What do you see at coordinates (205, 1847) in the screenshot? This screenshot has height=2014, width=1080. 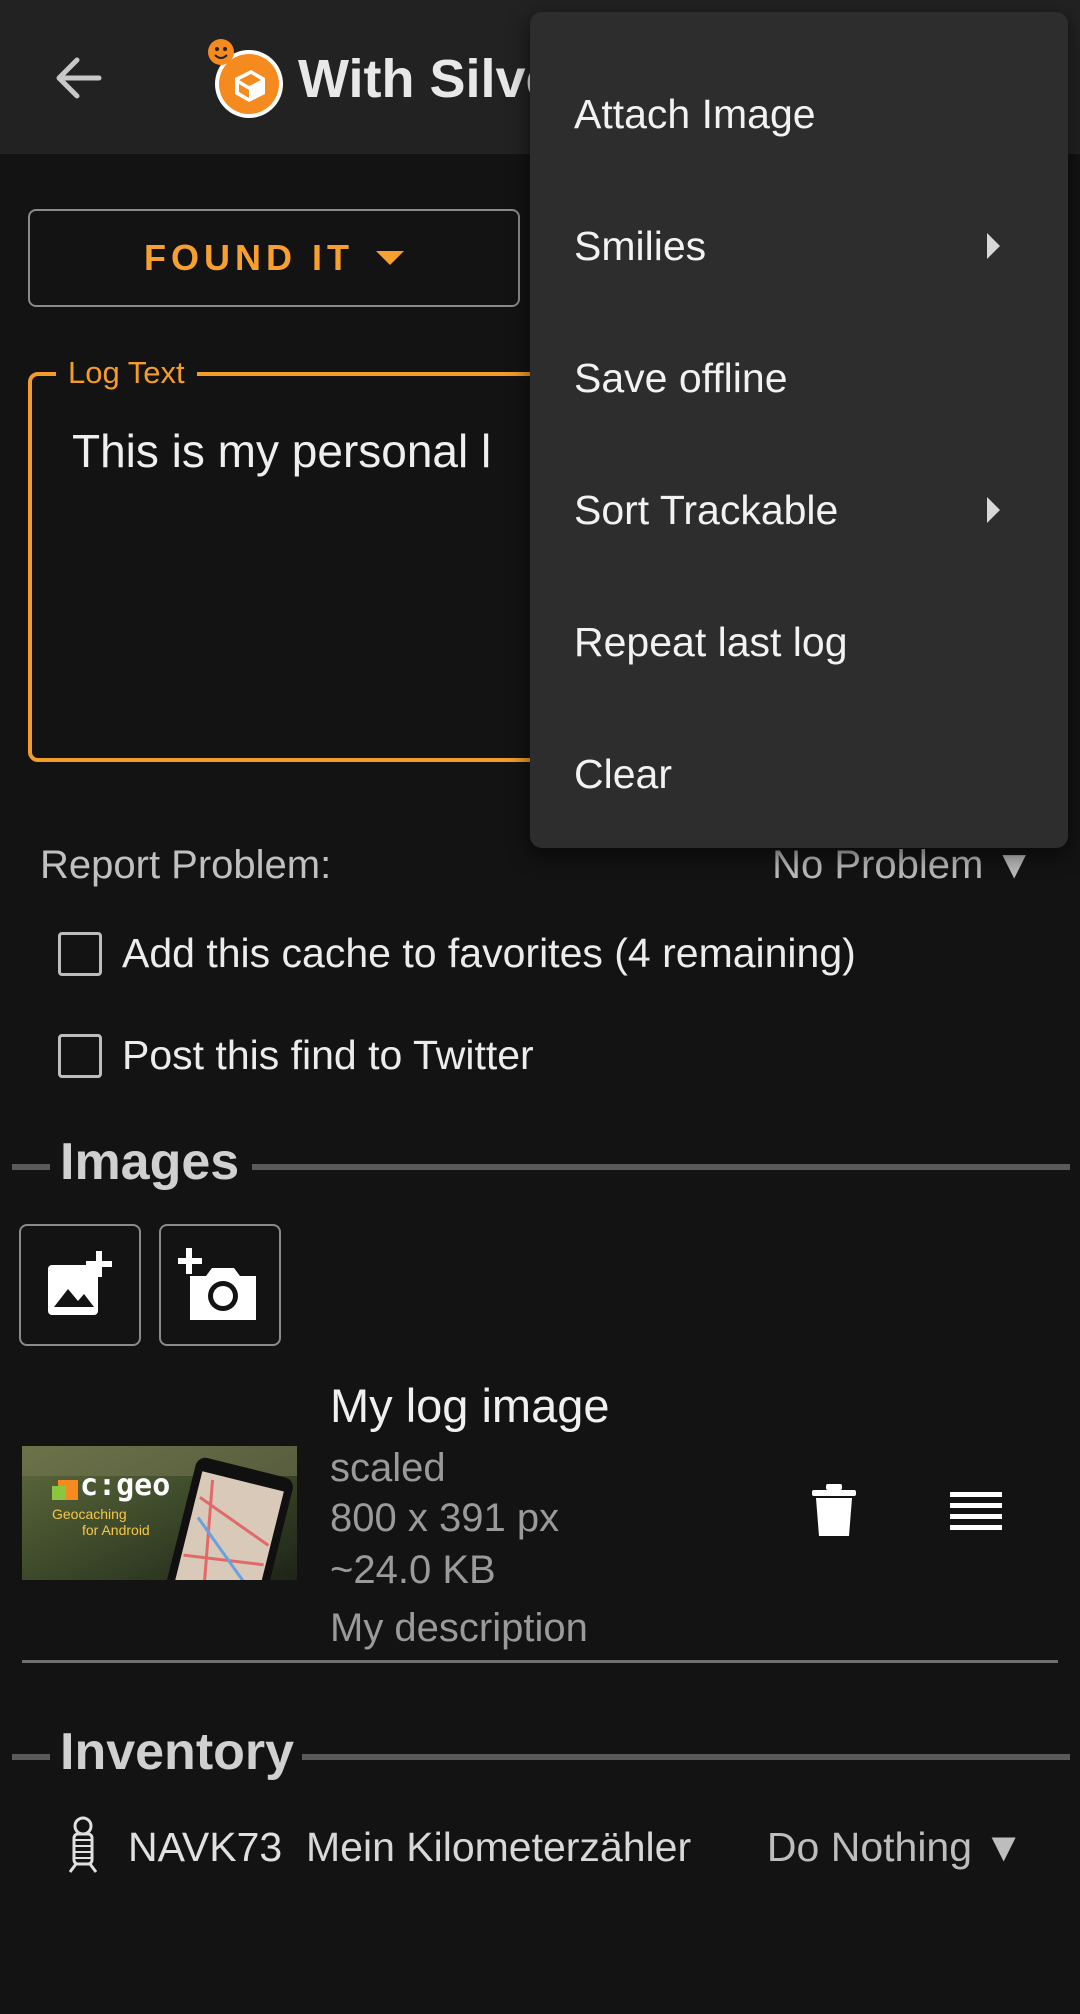 I see `trackable-code: NAVK73` at bounding box center [205, 1847].